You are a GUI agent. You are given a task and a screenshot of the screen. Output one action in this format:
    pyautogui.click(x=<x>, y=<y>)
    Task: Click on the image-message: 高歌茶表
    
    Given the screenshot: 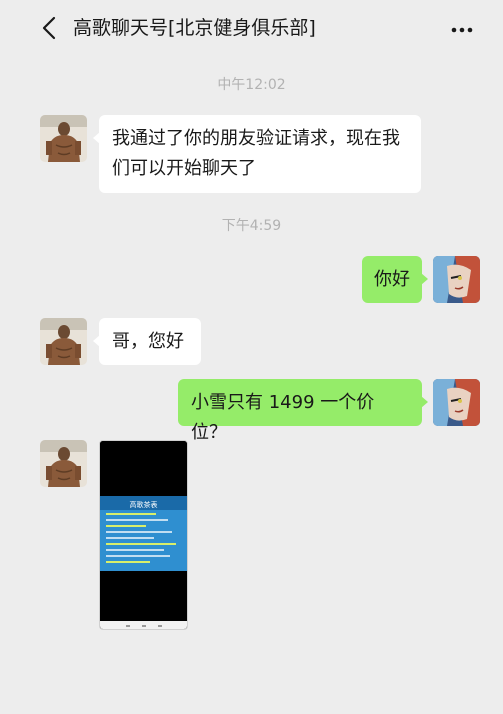 What is the action you would take?
    pyautogui.click(x=143, y=535)
    